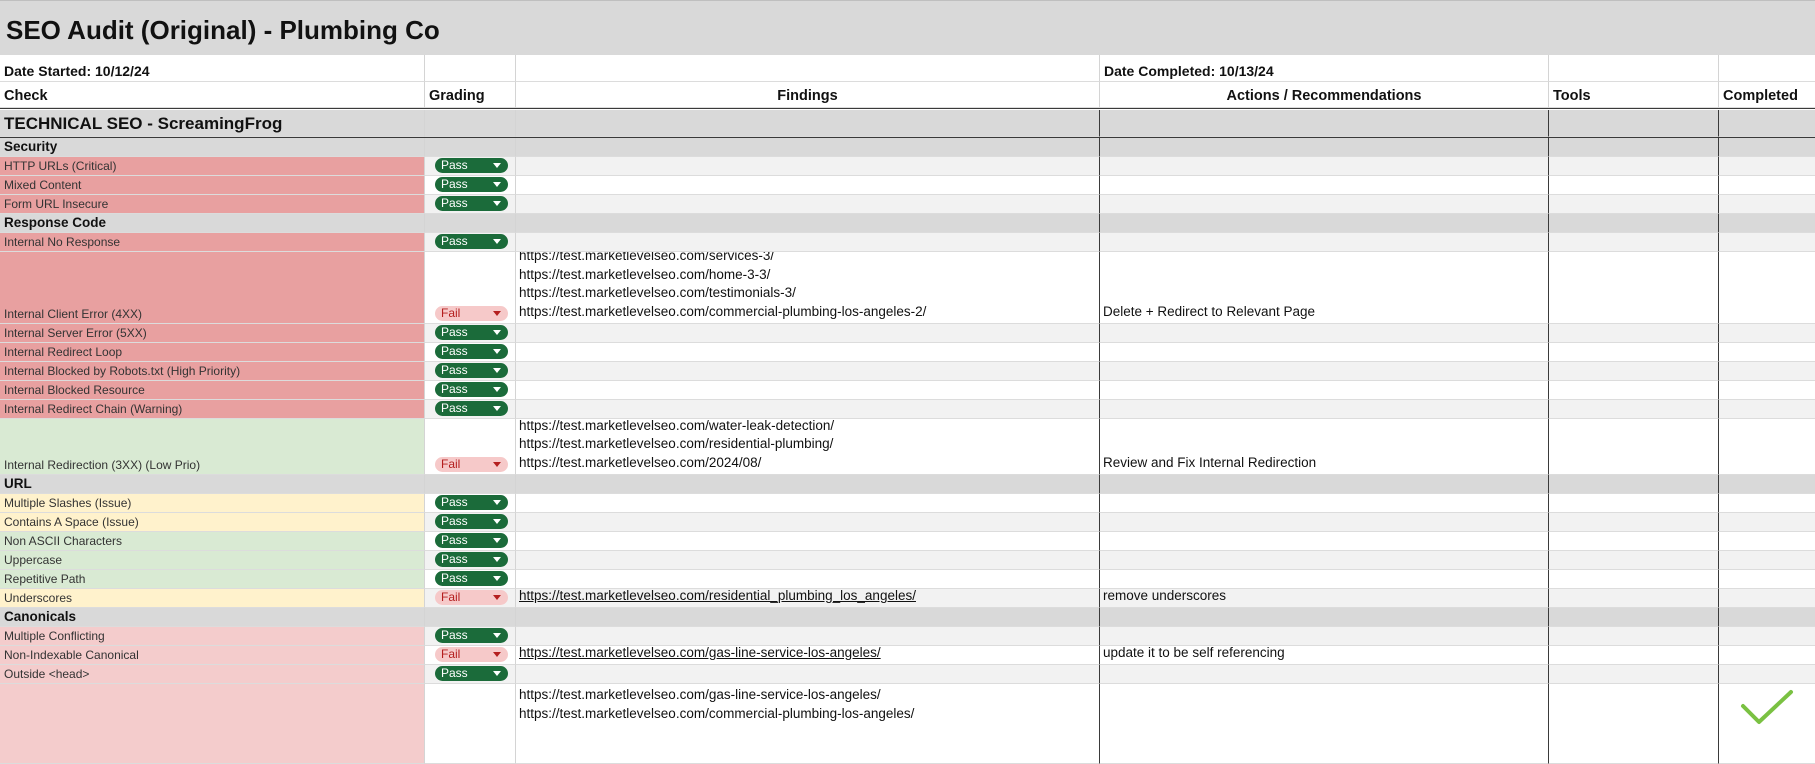 Image resolution: width=1815 pixels, height=764 pixels. What do you see at coordinates (212, 95) in the screenshot?
I see `header-check: Check` at bounding box center [212, 95].